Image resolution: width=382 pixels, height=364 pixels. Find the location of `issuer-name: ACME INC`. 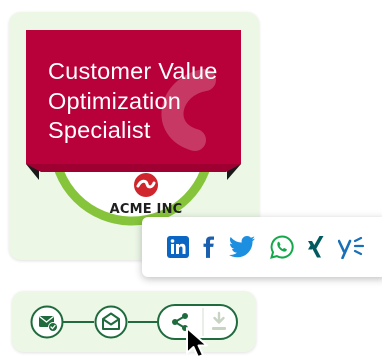

issuer-name: ACME INC is located at coordinates (146, 209).